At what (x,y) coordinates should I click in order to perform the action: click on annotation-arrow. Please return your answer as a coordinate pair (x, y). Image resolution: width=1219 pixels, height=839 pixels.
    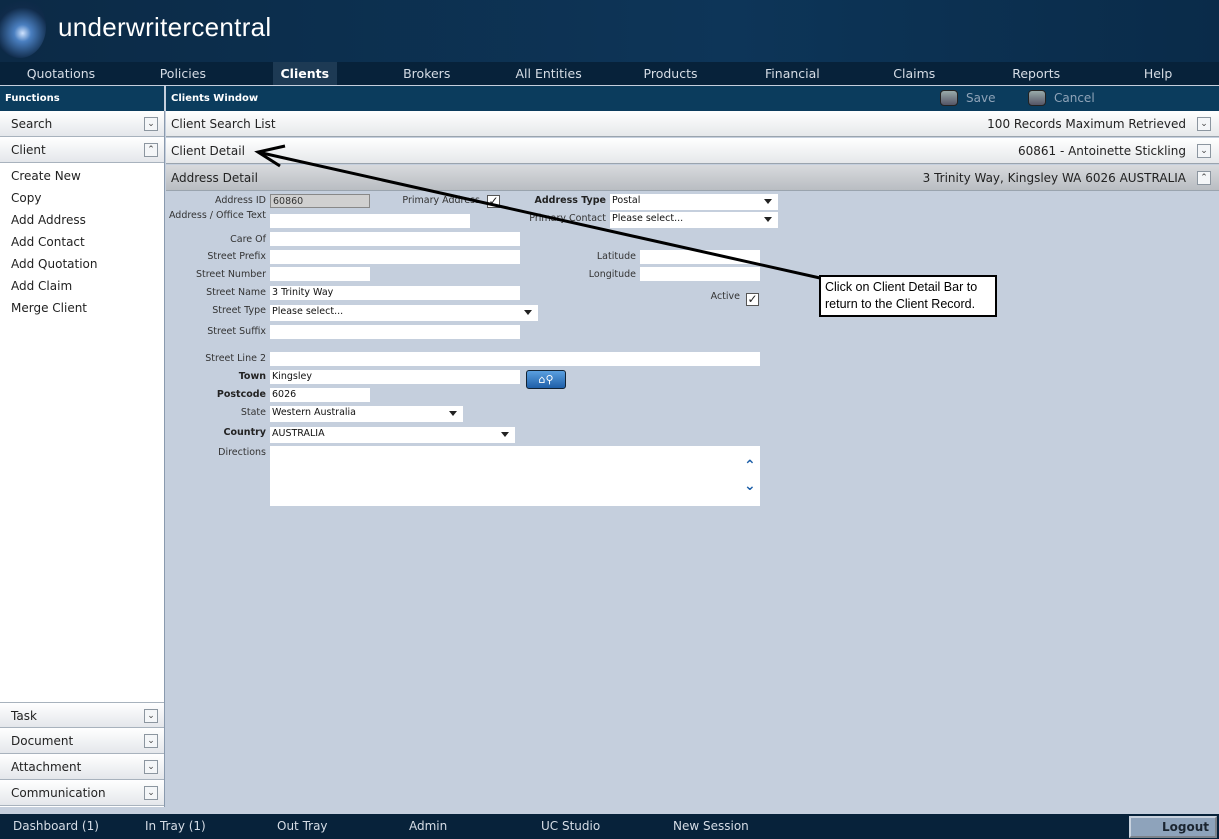
    Looking at the image, I should click on (537, 212).